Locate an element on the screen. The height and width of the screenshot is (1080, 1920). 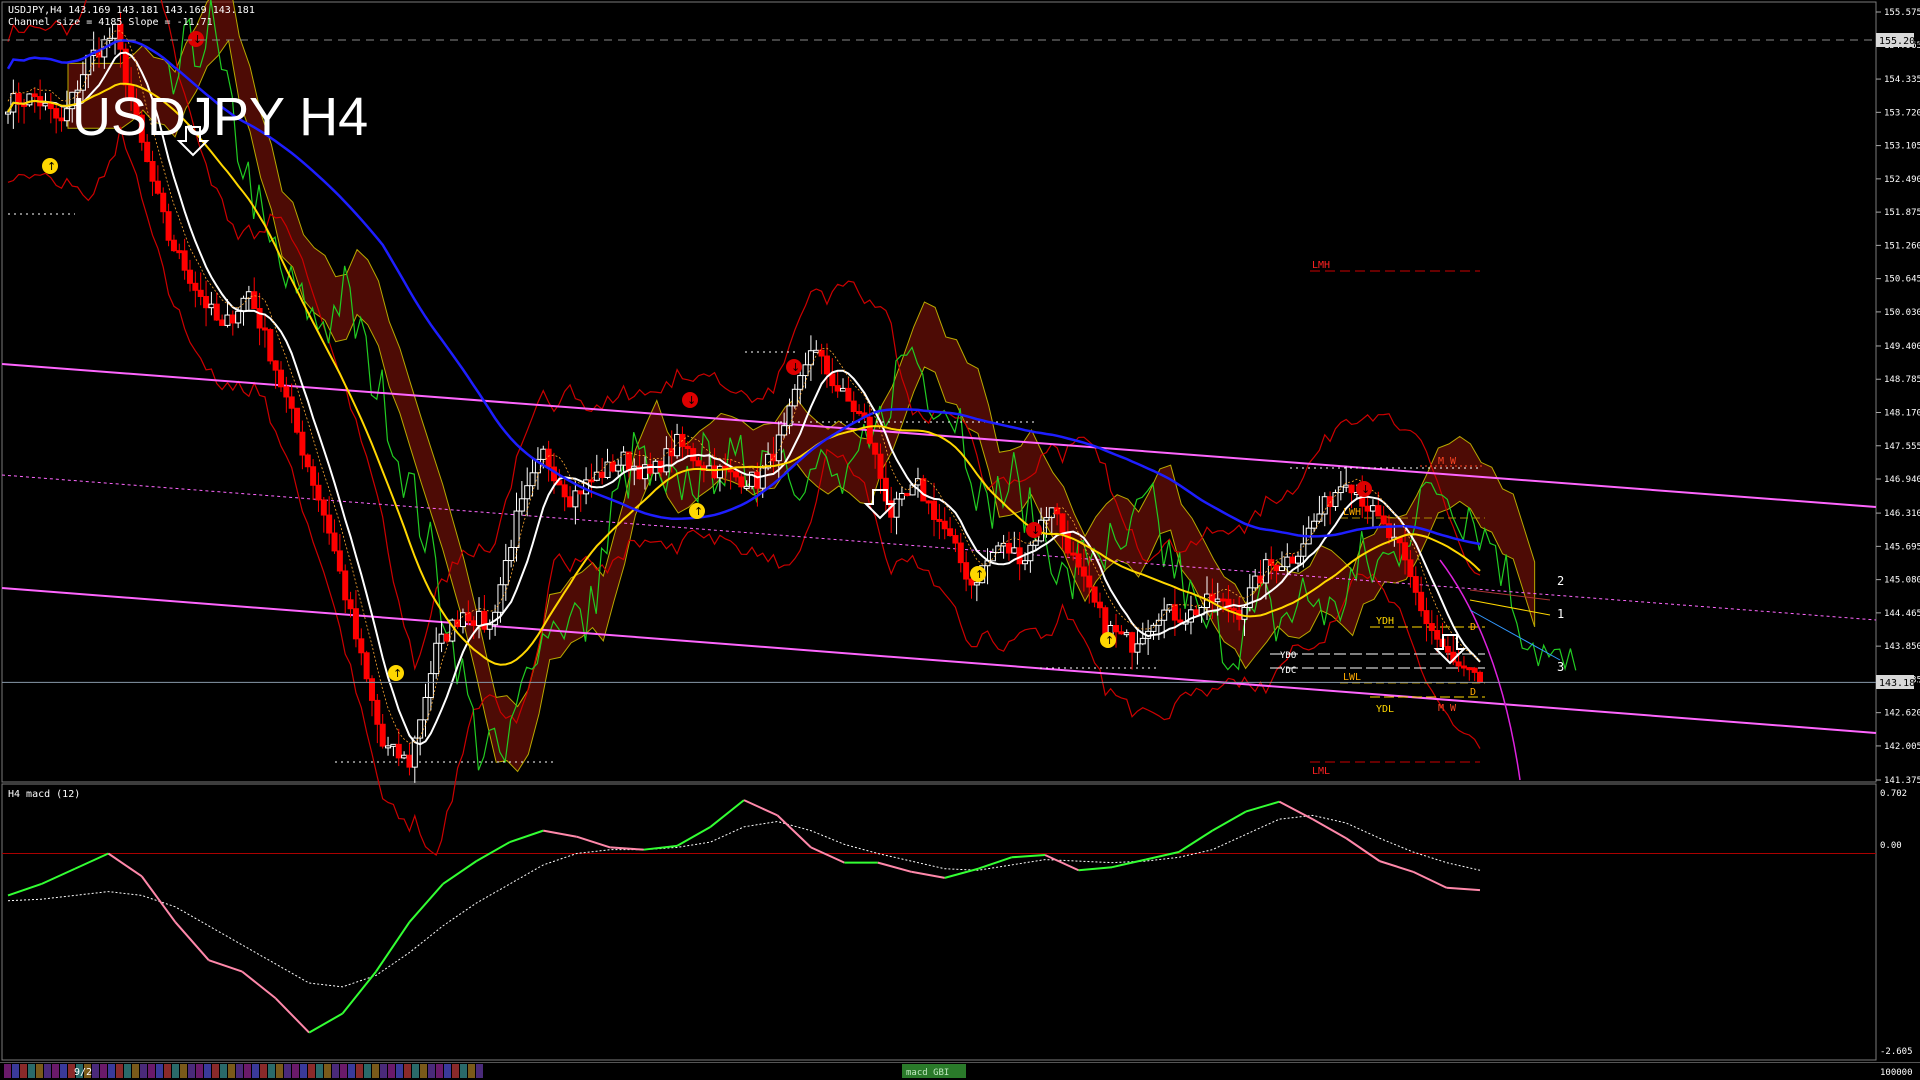
status-right-value: 100000 is located at coordinates (1896, 1073).